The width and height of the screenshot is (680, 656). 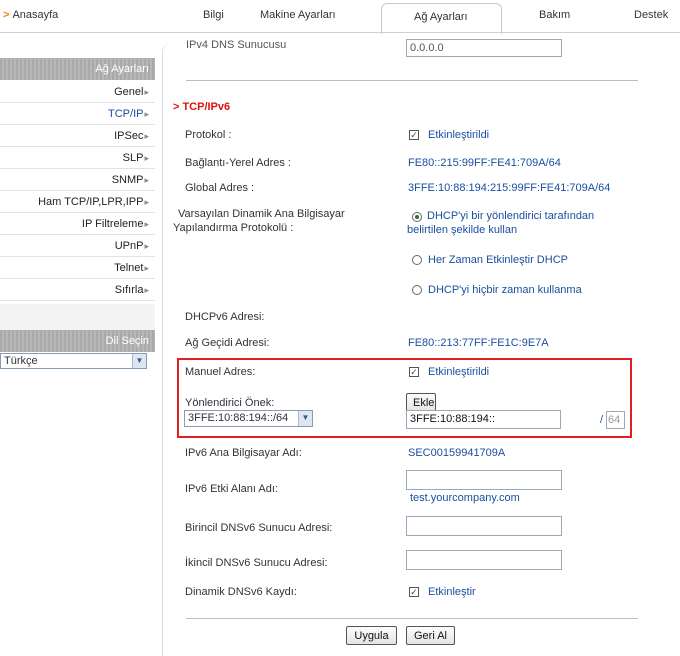 I want to click on sidebar-spacer, so click(x=77, y=318).